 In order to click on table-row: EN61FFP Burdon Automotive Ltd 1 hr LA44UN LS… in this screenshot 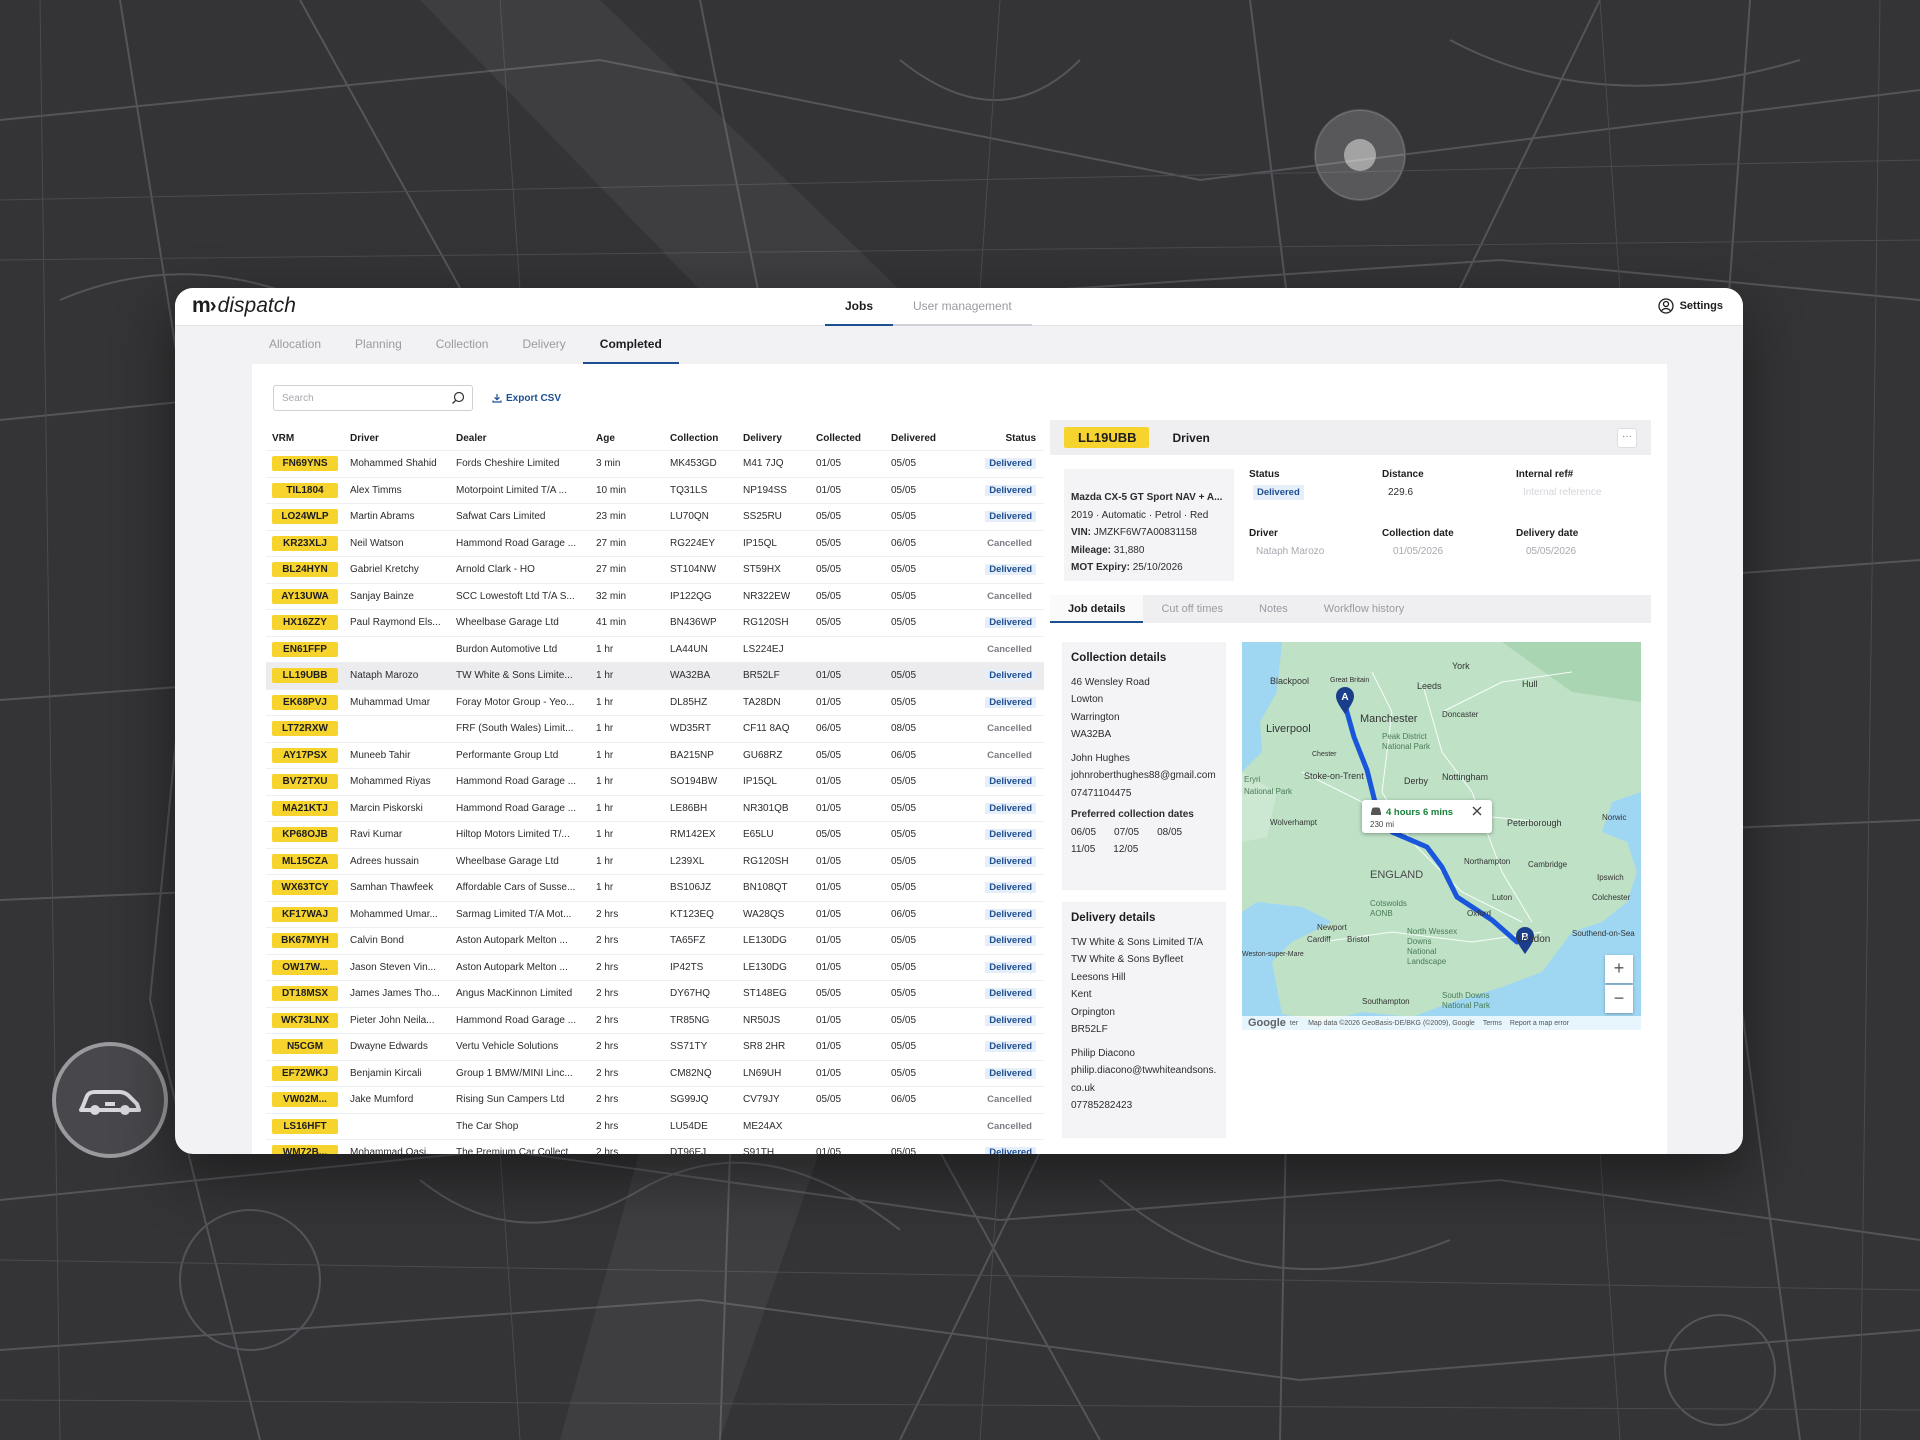, I will do `click(655, 649)`.